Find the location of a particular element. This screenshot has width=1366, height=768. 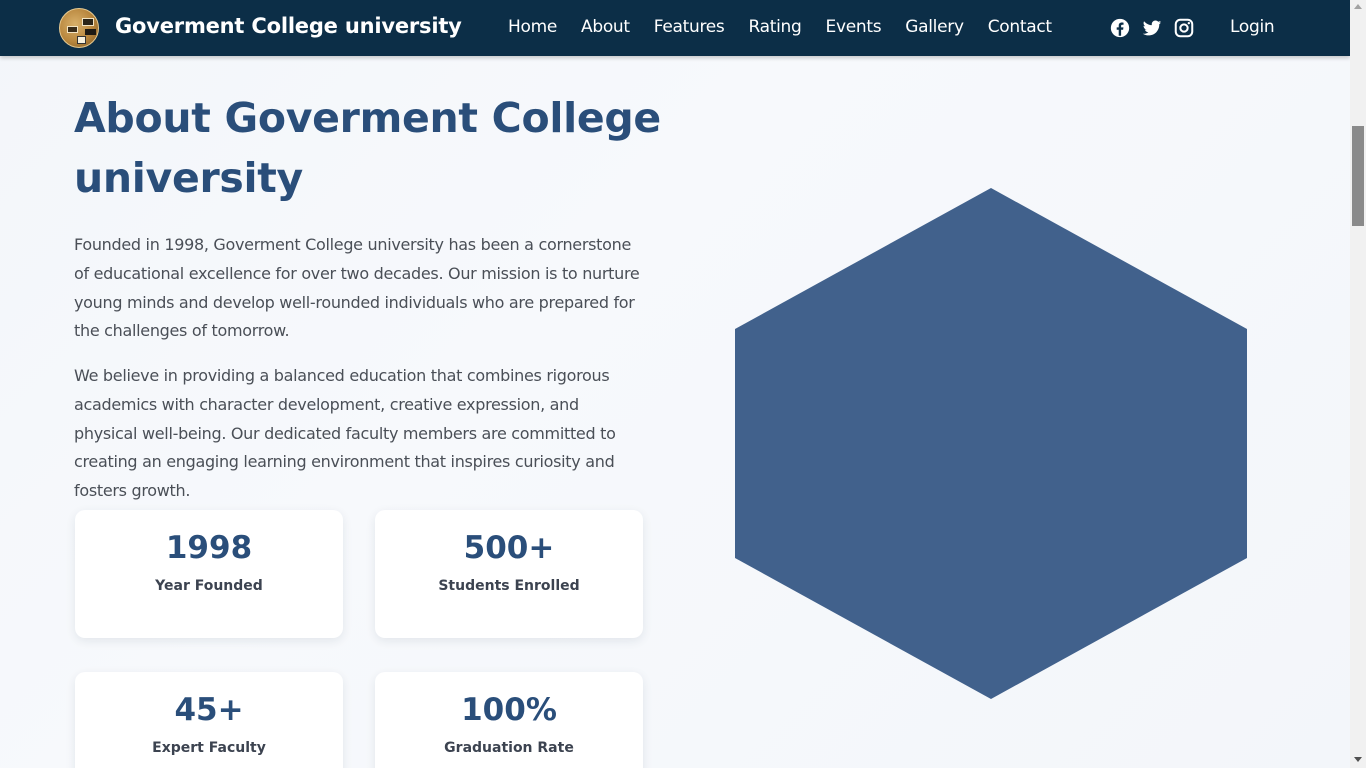

nav-link-features: Features is located at coordinates (689, 27).